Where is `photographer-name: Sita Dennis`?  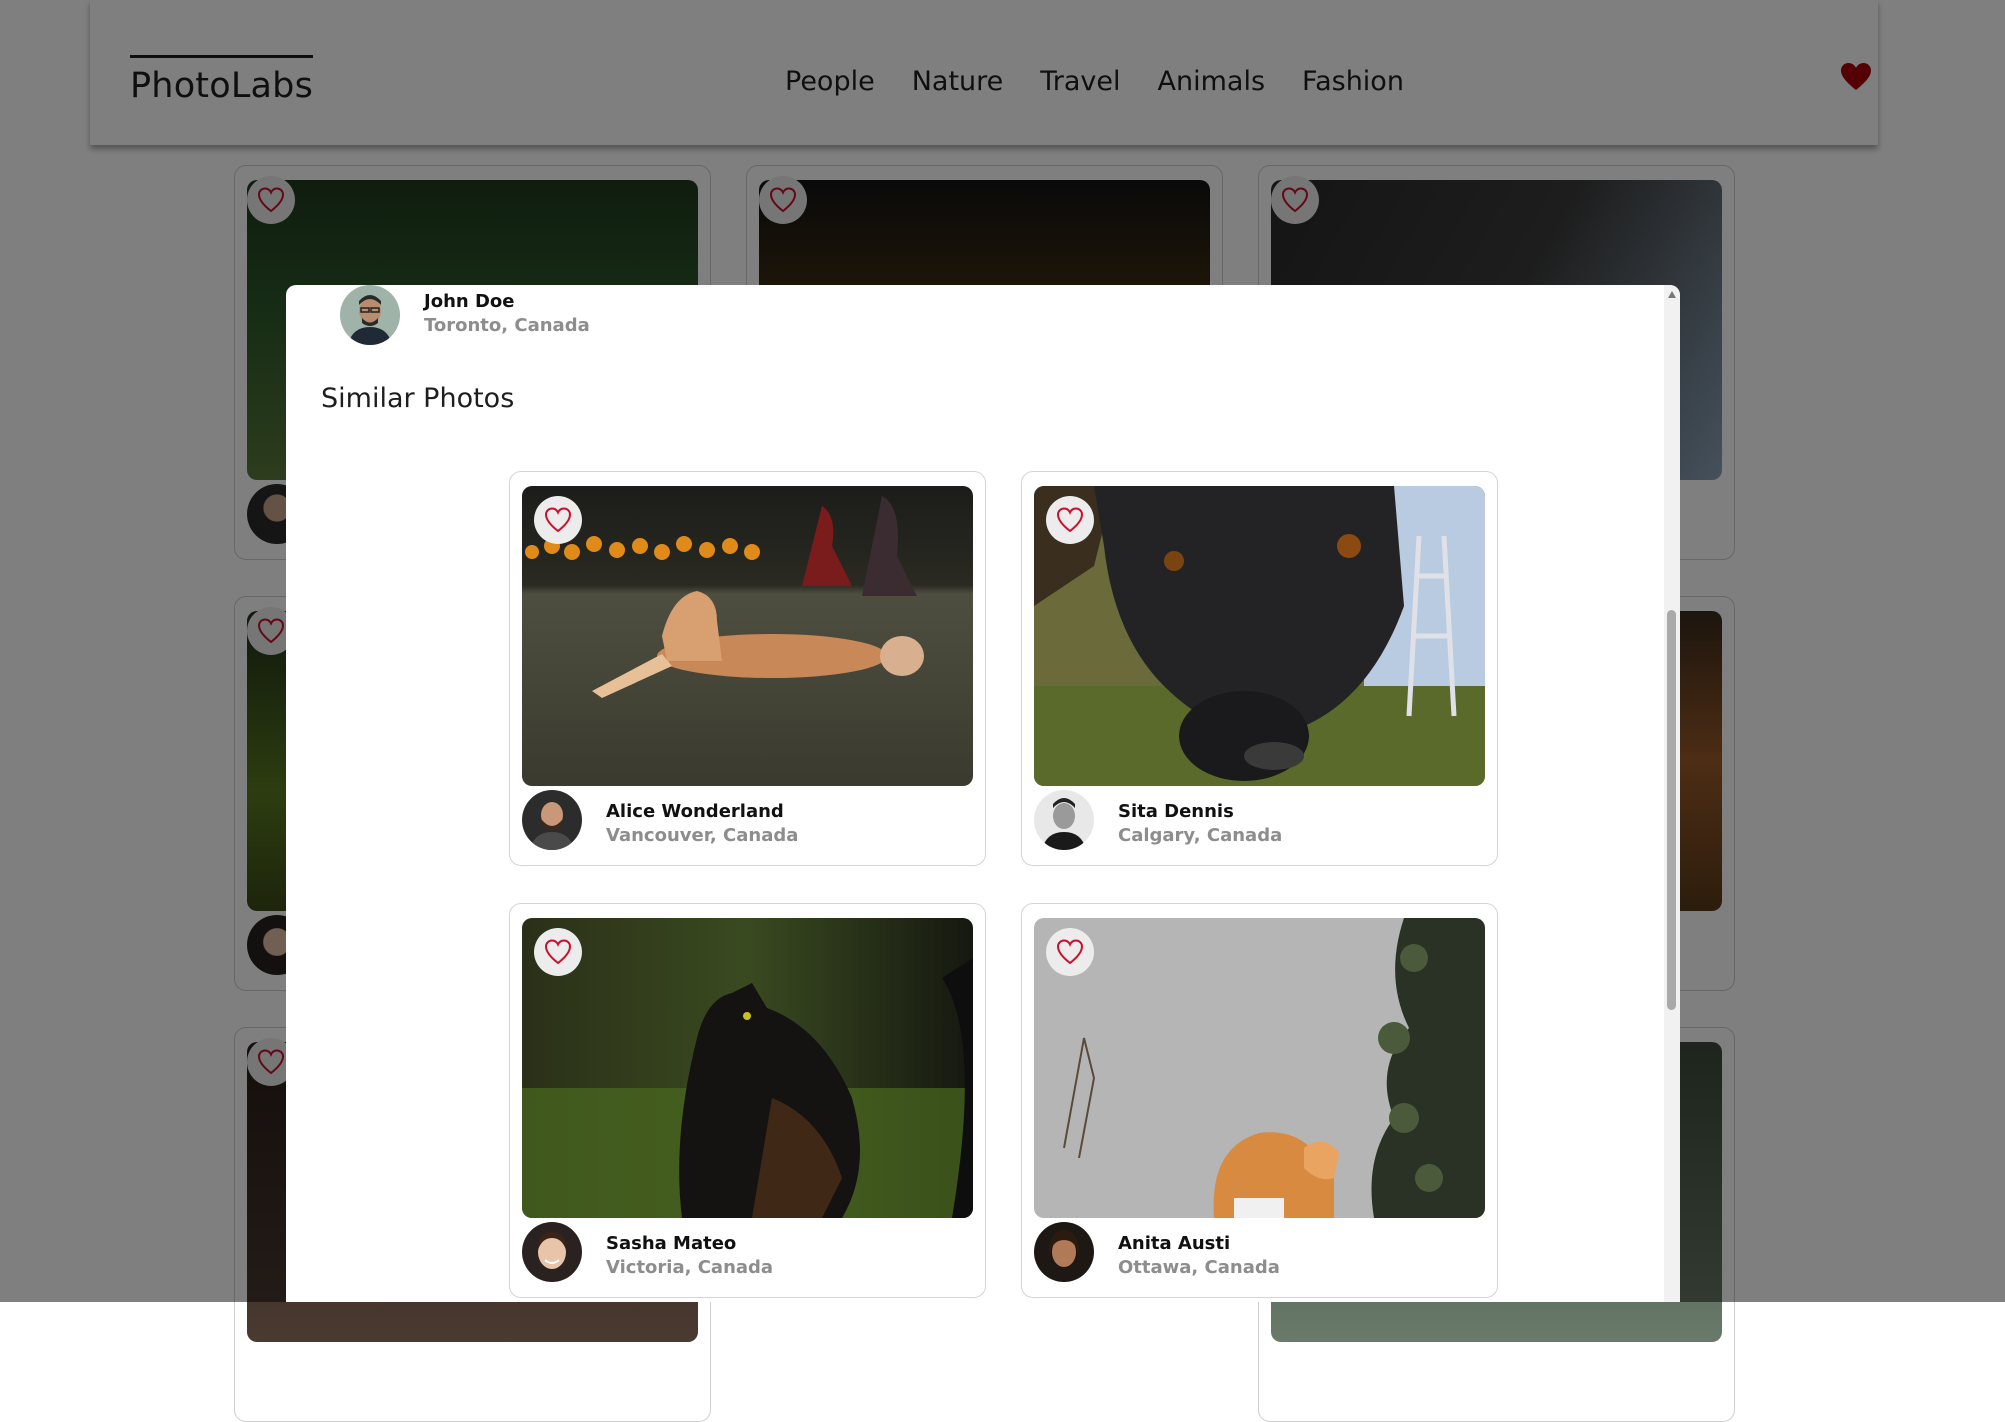 photographer-name: Sita Dennis is located at coordinates (1176, 811).